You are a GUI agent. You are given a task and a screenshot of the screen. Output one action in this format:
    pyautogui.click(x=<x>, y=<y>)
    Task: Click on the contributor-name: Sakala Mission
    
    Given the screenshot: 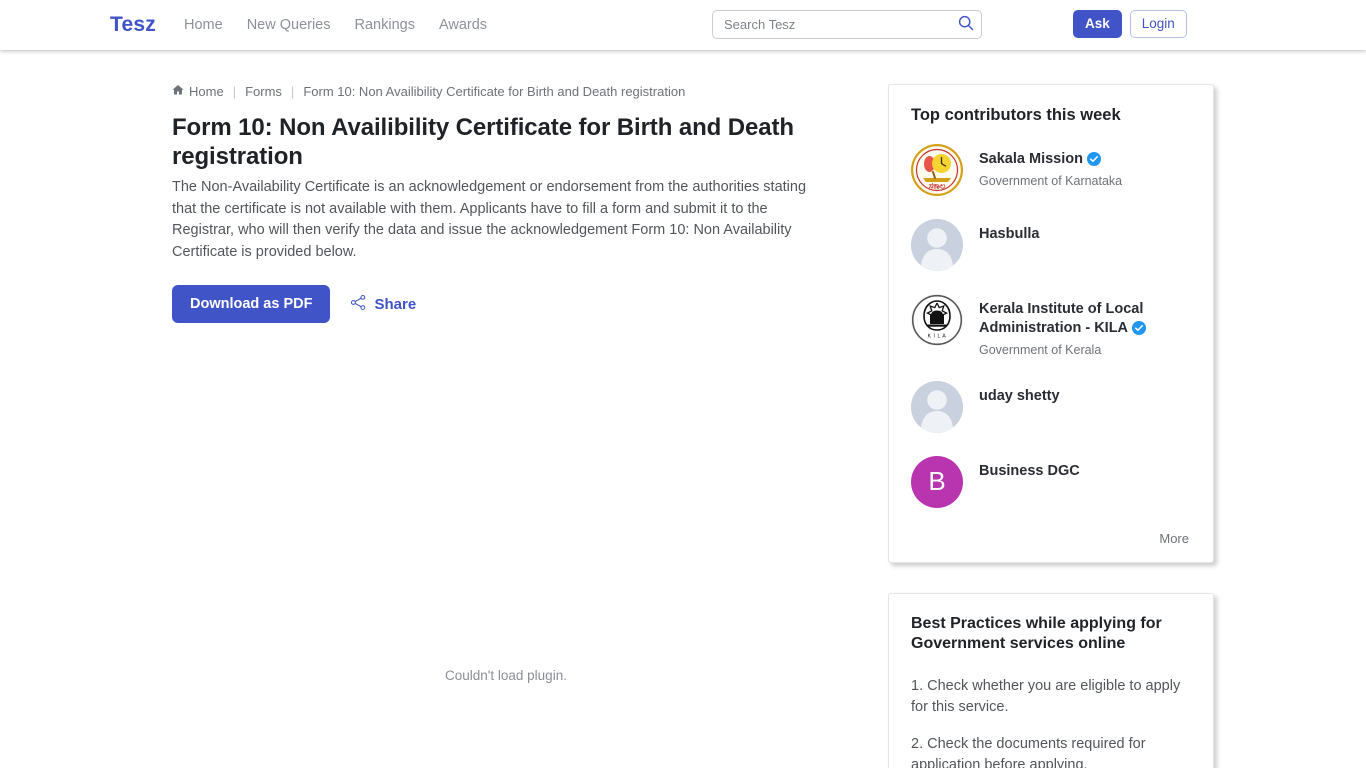 What is the action you would take?
    pyautogui.click(x=1031, y=159)
    